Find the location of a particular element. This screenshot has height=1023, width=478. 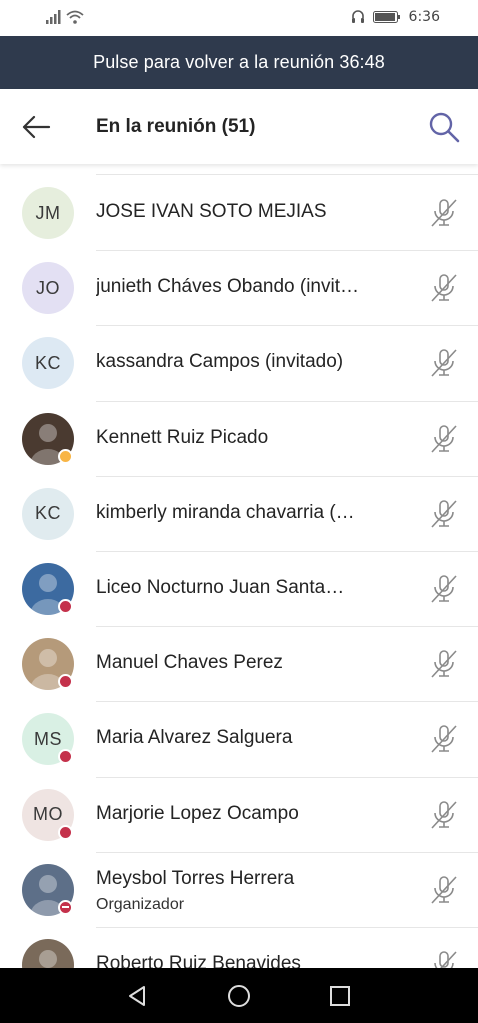

participant-row: MO Marjorie Lopez Ocampo is located at coordinates (239, 815).